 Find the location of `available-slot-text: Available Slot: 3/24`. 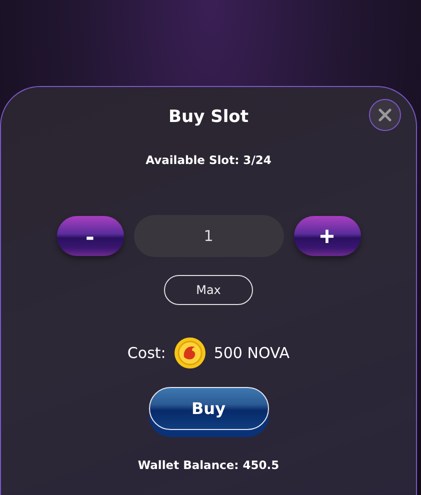

available-slot-text: Available Slot: 3/24 is located at coordinates (209, 160).